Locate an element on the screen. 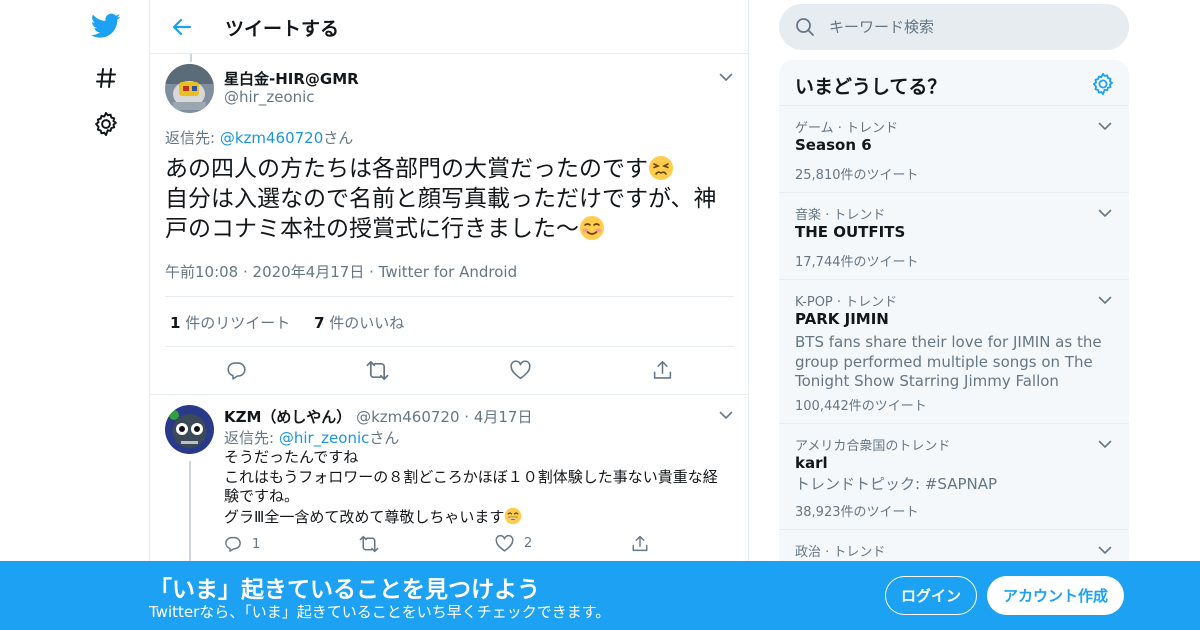  back-button is located at coordinates (182, 27).